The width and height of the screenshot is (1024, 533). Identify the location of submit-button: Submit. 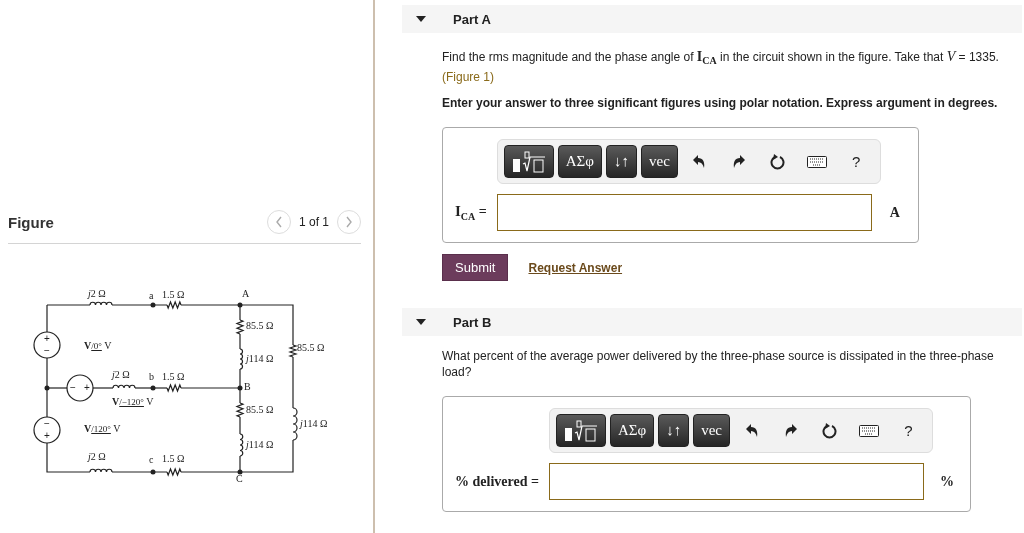
(475, 268).